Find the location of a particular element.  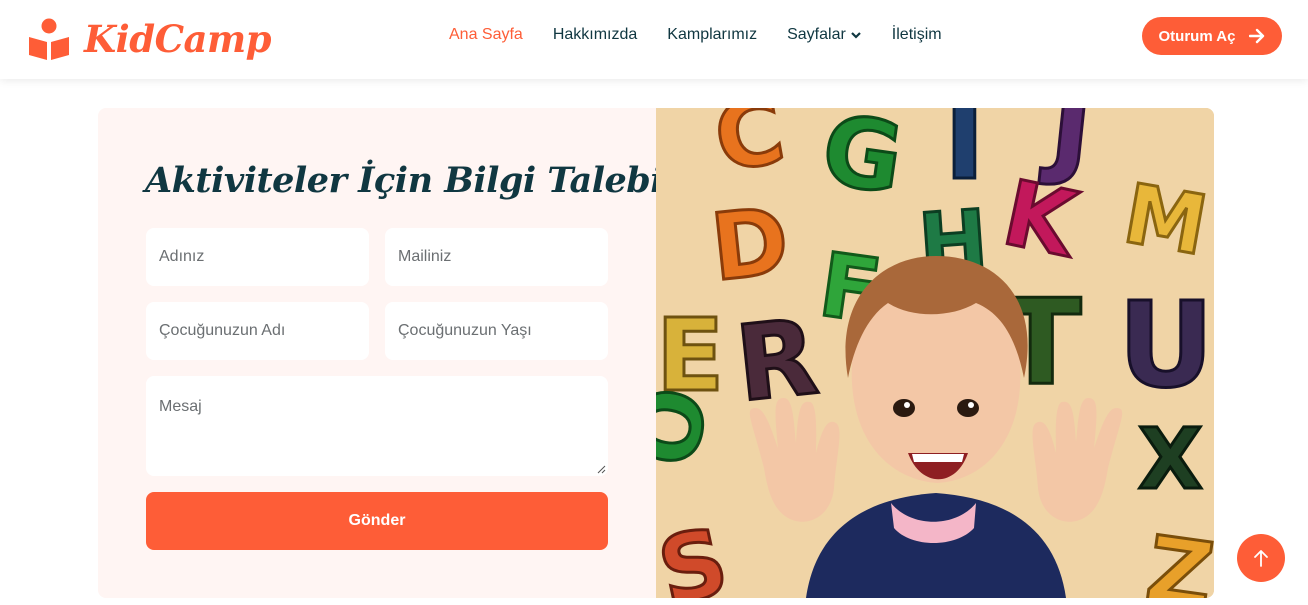

chevron-down-icon is located at coordinates (856, 35).